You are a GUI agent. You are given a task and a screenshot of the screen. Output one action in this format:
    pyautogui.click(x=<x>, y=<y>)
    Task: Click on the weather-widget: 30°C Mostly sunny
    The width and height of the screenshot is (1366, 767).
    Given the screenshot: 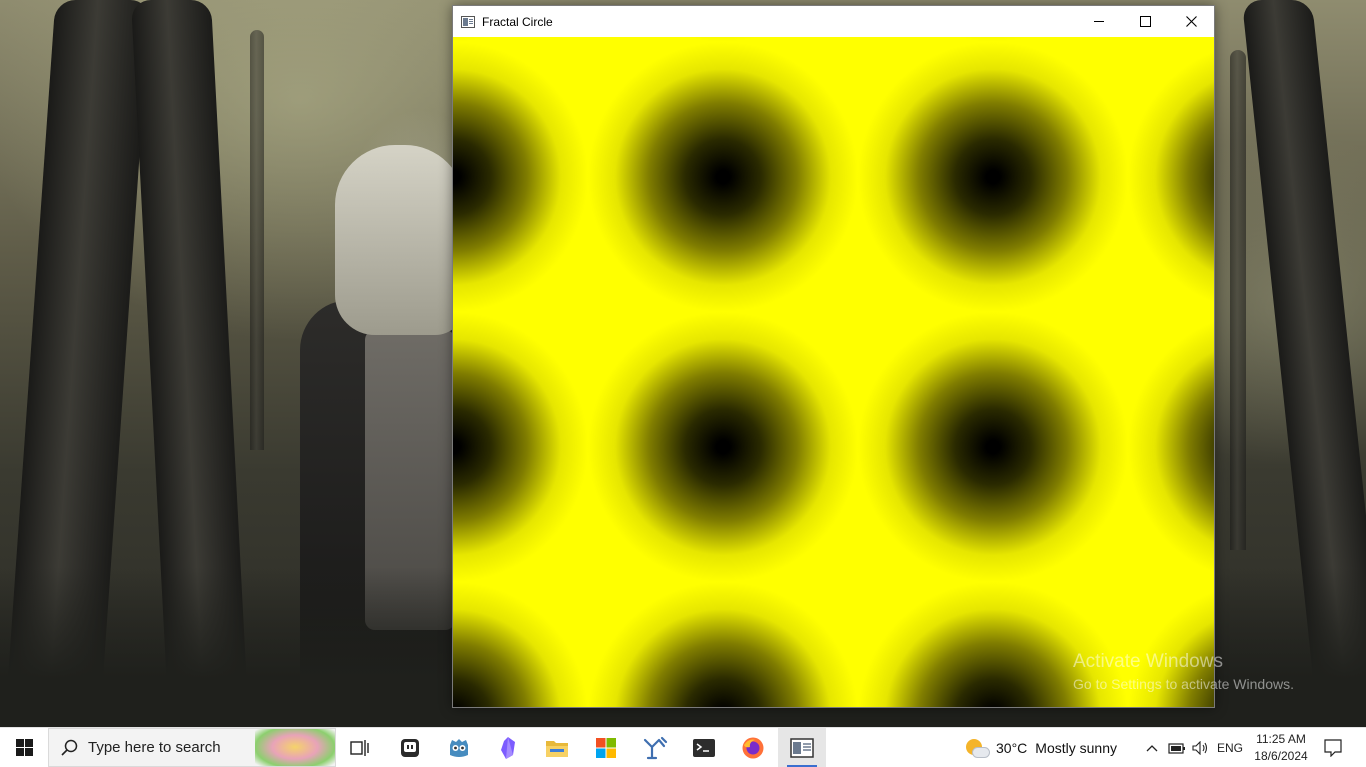 What is the action you would take?
    pyautogui.click(x=1048, y=747)
    